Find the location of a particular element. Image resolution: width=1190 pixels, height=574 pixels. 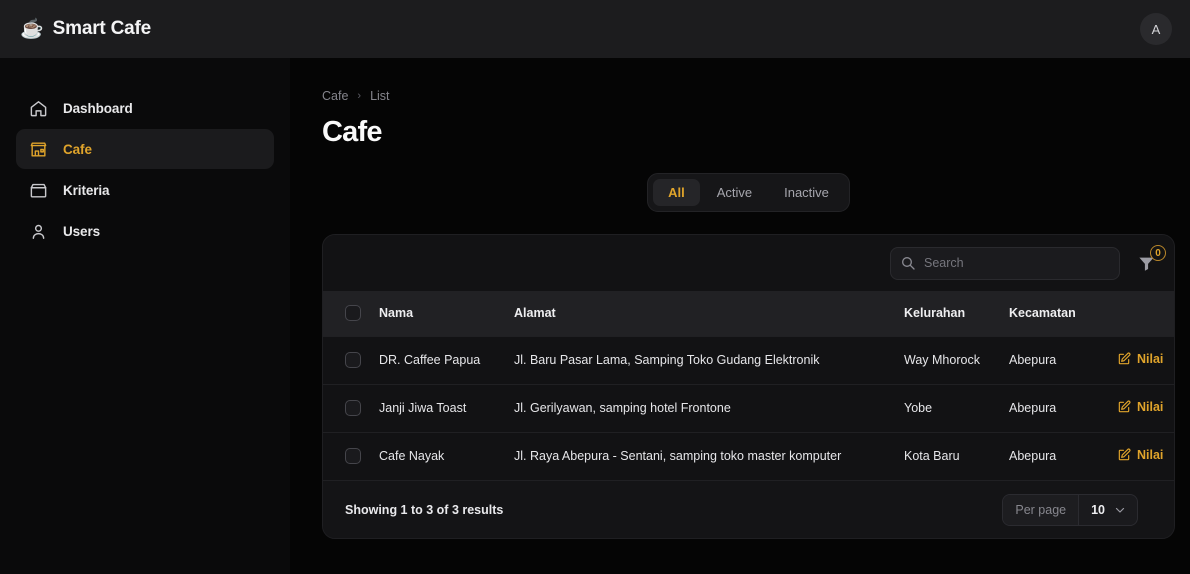

filter-badge: 0 is located at coordinates (1158, 253).